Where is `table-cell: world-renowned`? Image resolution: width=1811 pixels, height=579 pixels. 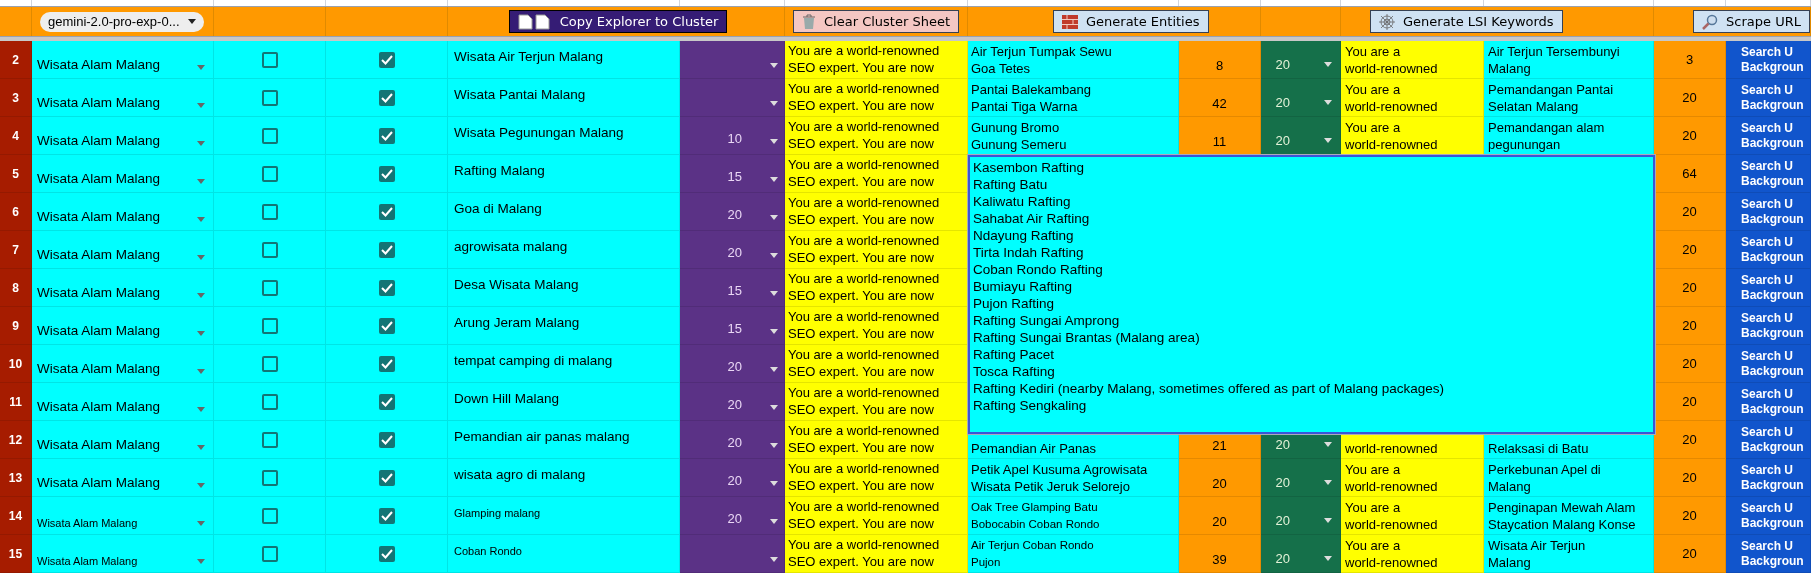
table-cell: world-renowned is located at coordinates (1391, 448).